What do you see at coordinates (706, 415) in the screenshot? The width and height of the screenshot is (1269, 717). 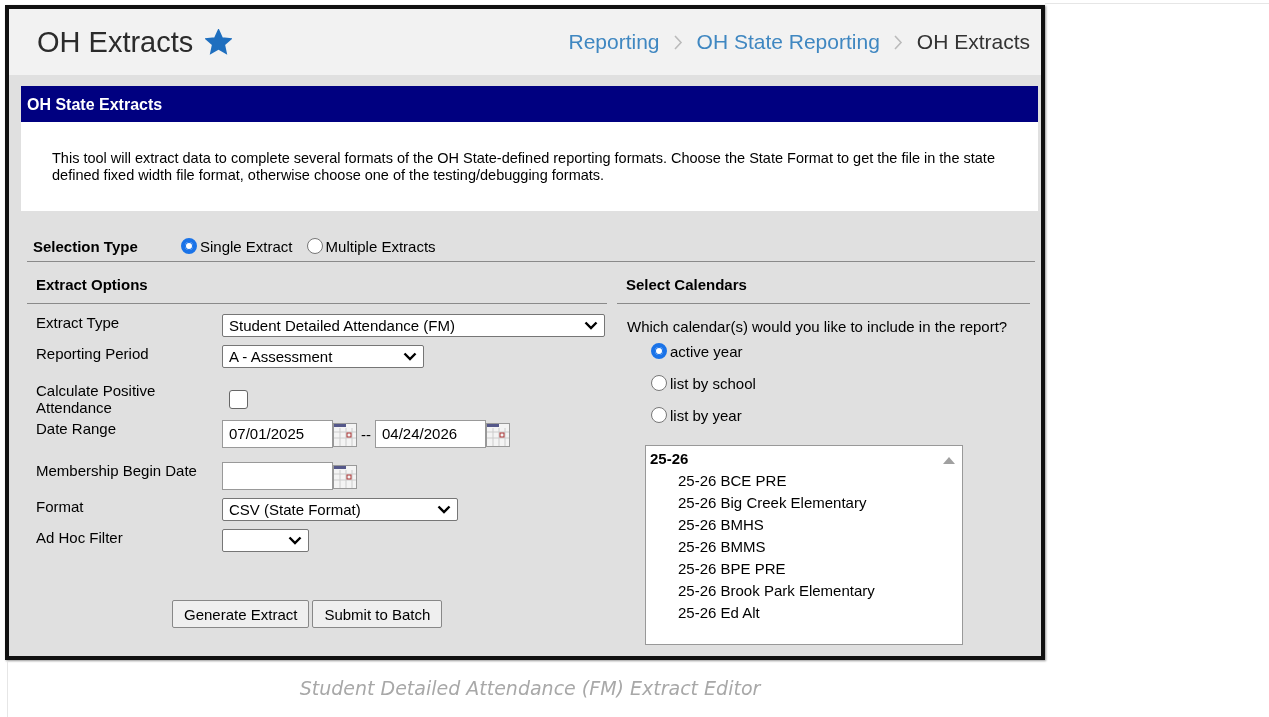 I see `radio-label: list by year` at bounding box center [706, 415].